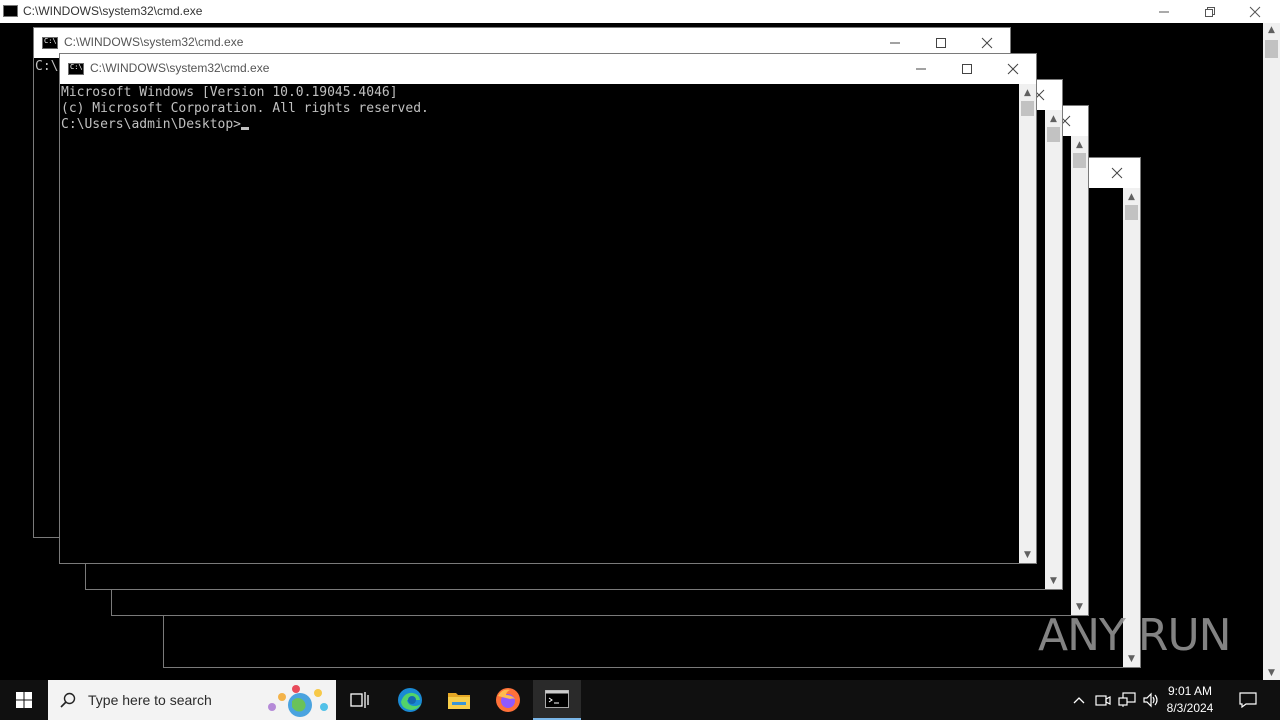 The height and width of the screenshot is (720, 1280). I want to click on meet-now-button, so click(1103, 700).